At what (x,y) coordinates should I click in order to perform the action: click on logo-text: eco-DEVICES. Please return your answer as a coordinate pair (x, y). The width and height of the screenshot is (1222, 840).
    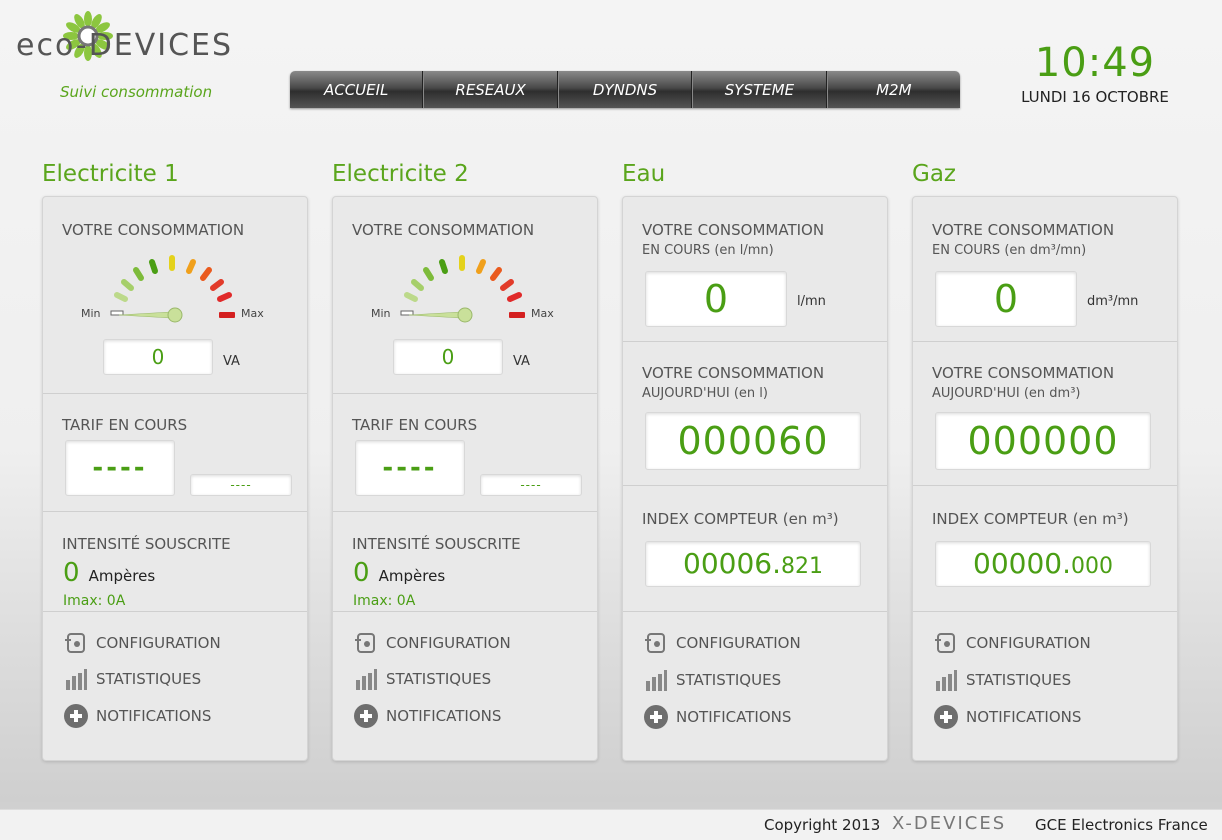
    Looking at the image, I should click on (125, 45).